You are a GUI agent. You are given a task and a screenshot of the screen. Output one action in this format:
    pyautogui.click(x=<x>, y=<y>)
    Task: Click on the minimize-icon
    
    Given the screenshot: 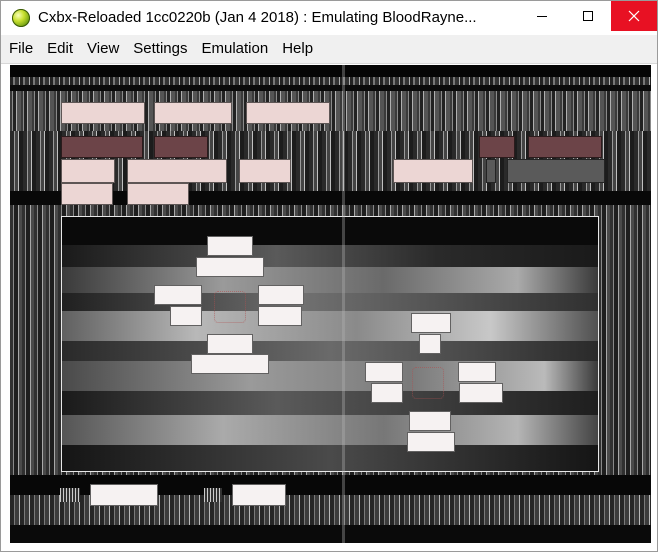 What is the action you would take?
    pyautogui.click(x=542, y=16)
    